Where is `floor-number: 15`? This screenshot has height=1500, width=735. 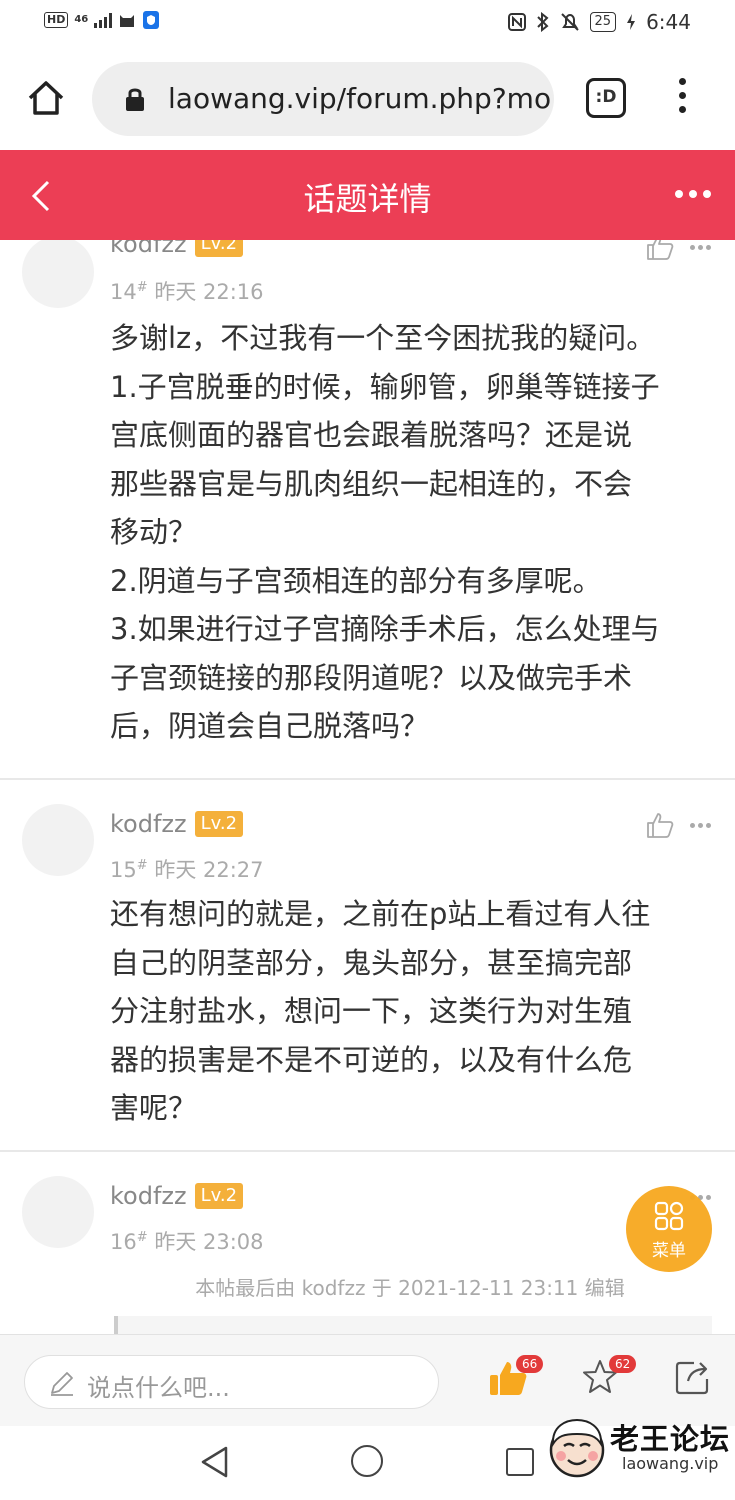
floor-number: 15 is located at coordinates (123, 870).